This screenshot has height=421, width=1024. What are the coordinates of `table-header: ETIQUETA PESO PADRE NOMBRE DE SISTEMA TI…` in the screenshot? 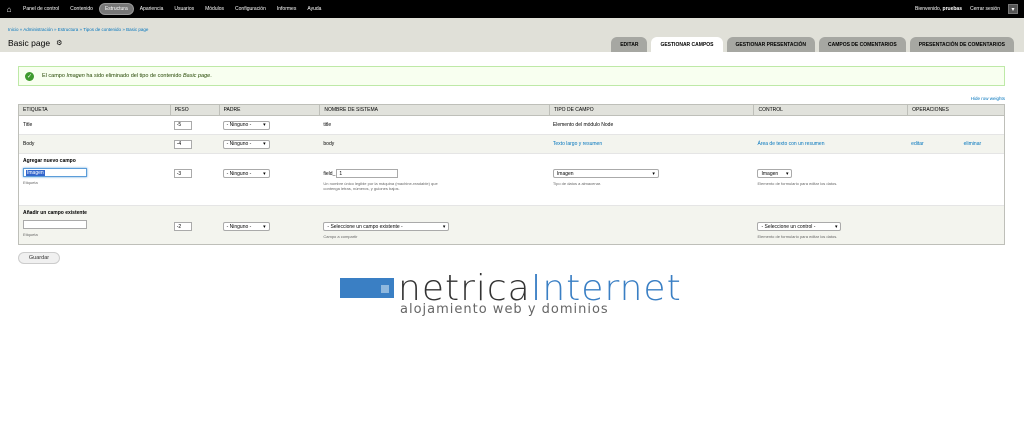 It's located at (511, 110).